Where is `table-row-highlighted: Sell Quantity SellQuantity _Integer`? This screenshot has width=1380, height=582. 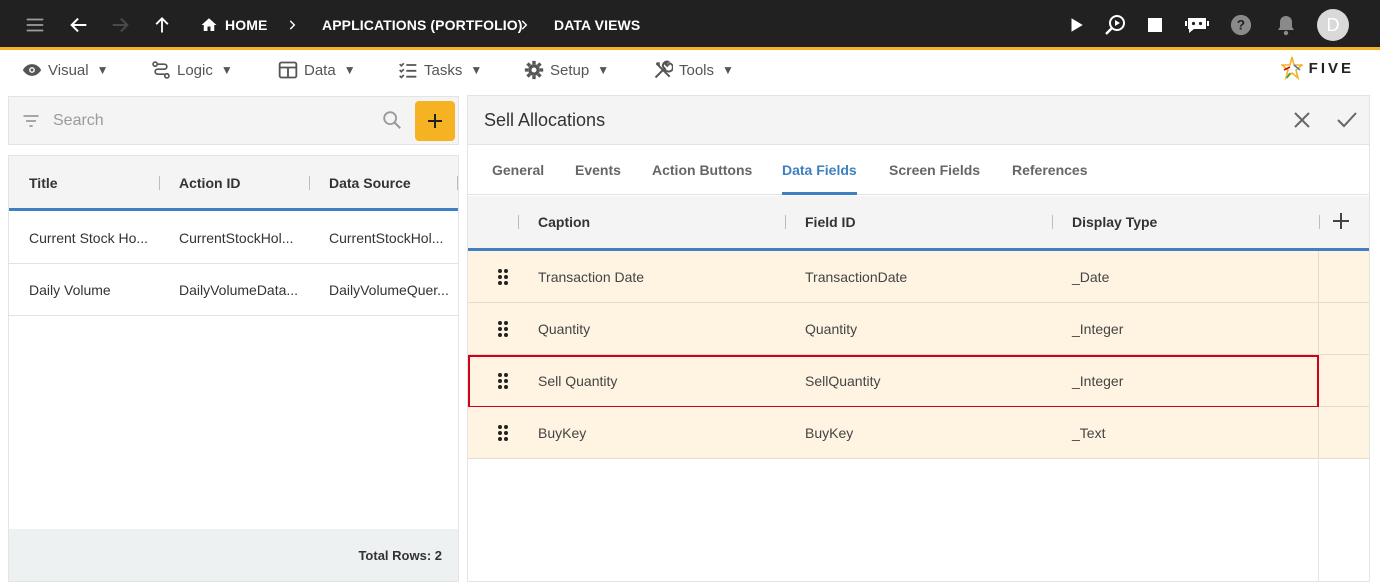 table-row-highlighted: Sell Quantity SellQuantity _Integer is located at coordinates (918, 381).